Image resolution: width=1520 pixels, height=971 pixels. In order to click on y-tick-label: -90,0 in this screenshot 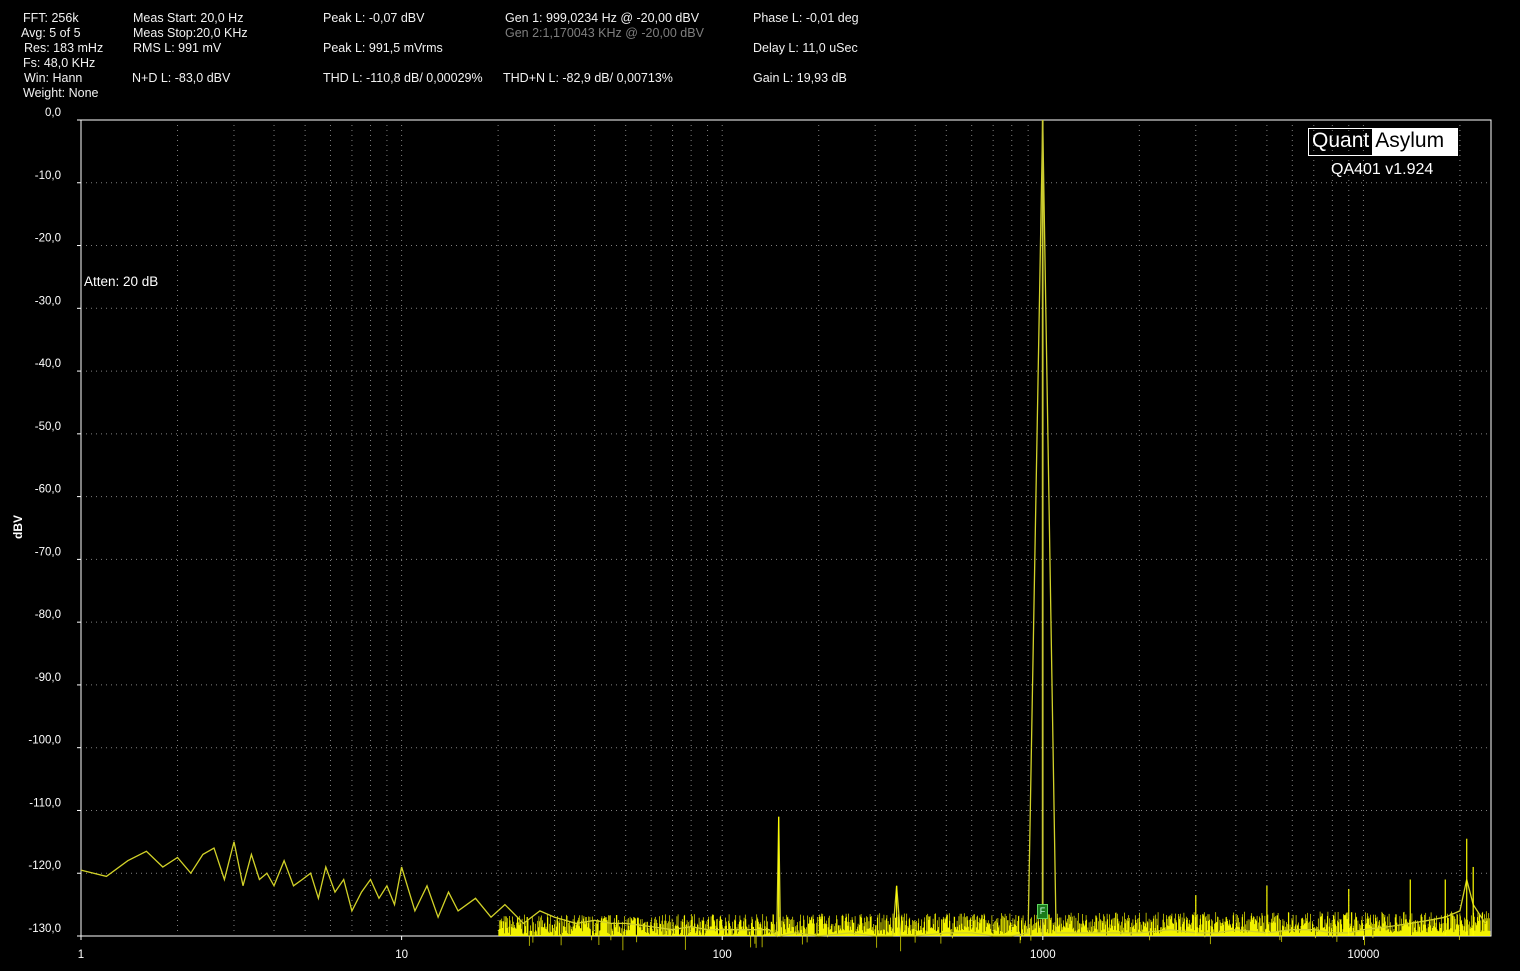, I will do `click(48, 678)`.